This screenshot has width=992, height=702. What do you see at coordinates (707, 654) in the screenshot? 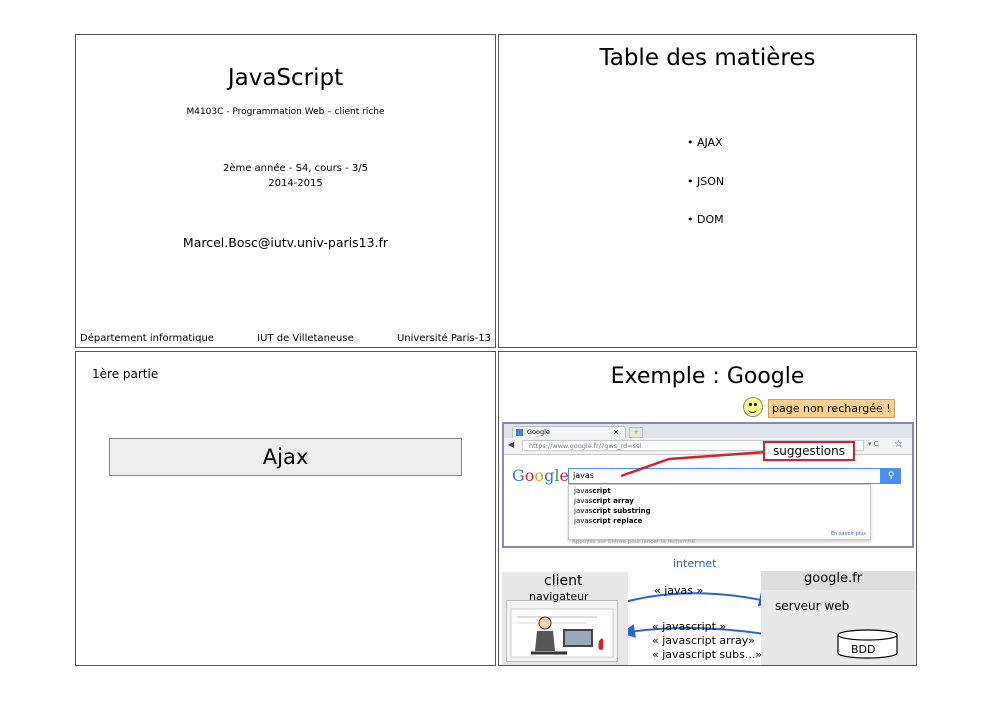
I see `response-label-3: « javascript subs...»` at bounding box center [707, 654].